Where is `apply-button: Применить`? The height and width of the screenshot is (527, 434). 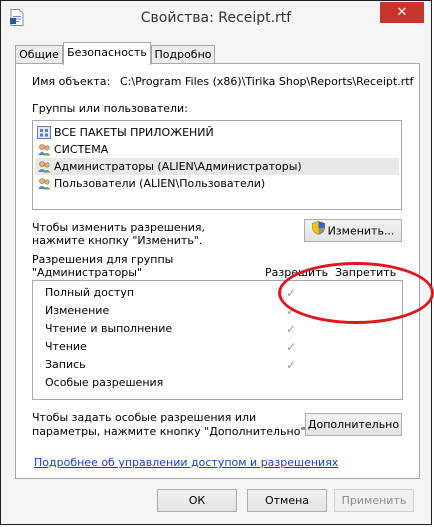 apply-button: Применить is located at coordinates (374, 500).